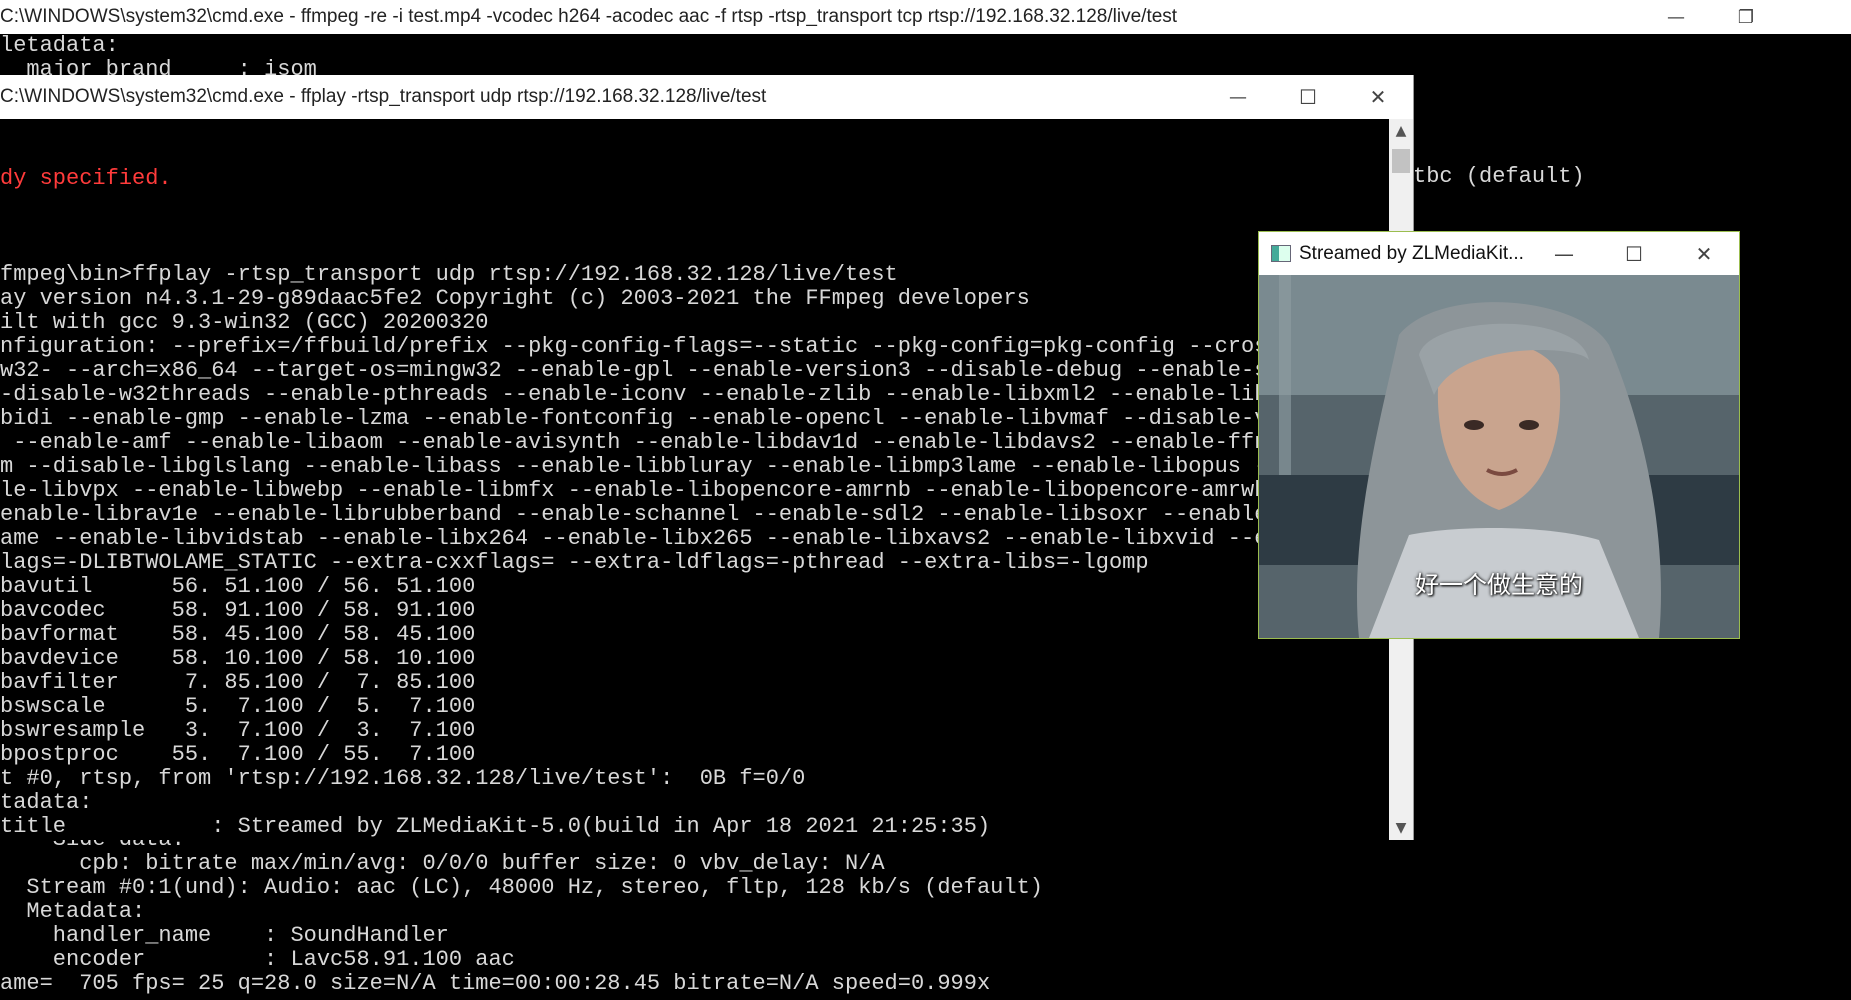 Image resolution: width=1851 pixels, height=1000 pixels. Describe the element at coordinates (73, 911) in the screenshot. I see `console-line: Metadata:` at that location.